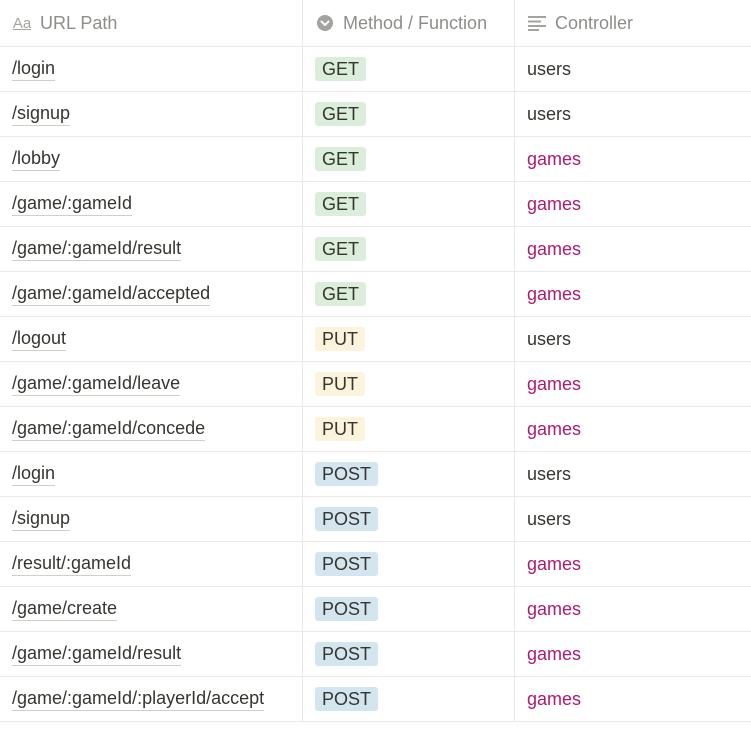  I want to click on header-label: URL Path, so click(79, 22).